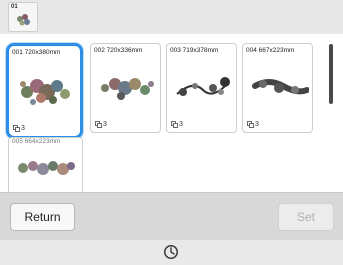 The width and height of the screenshot is (343, 265). What do you see at coordinates (171, 17) in the screenshot?
I see `category-strip: 01` at bounding box center [171, 17].